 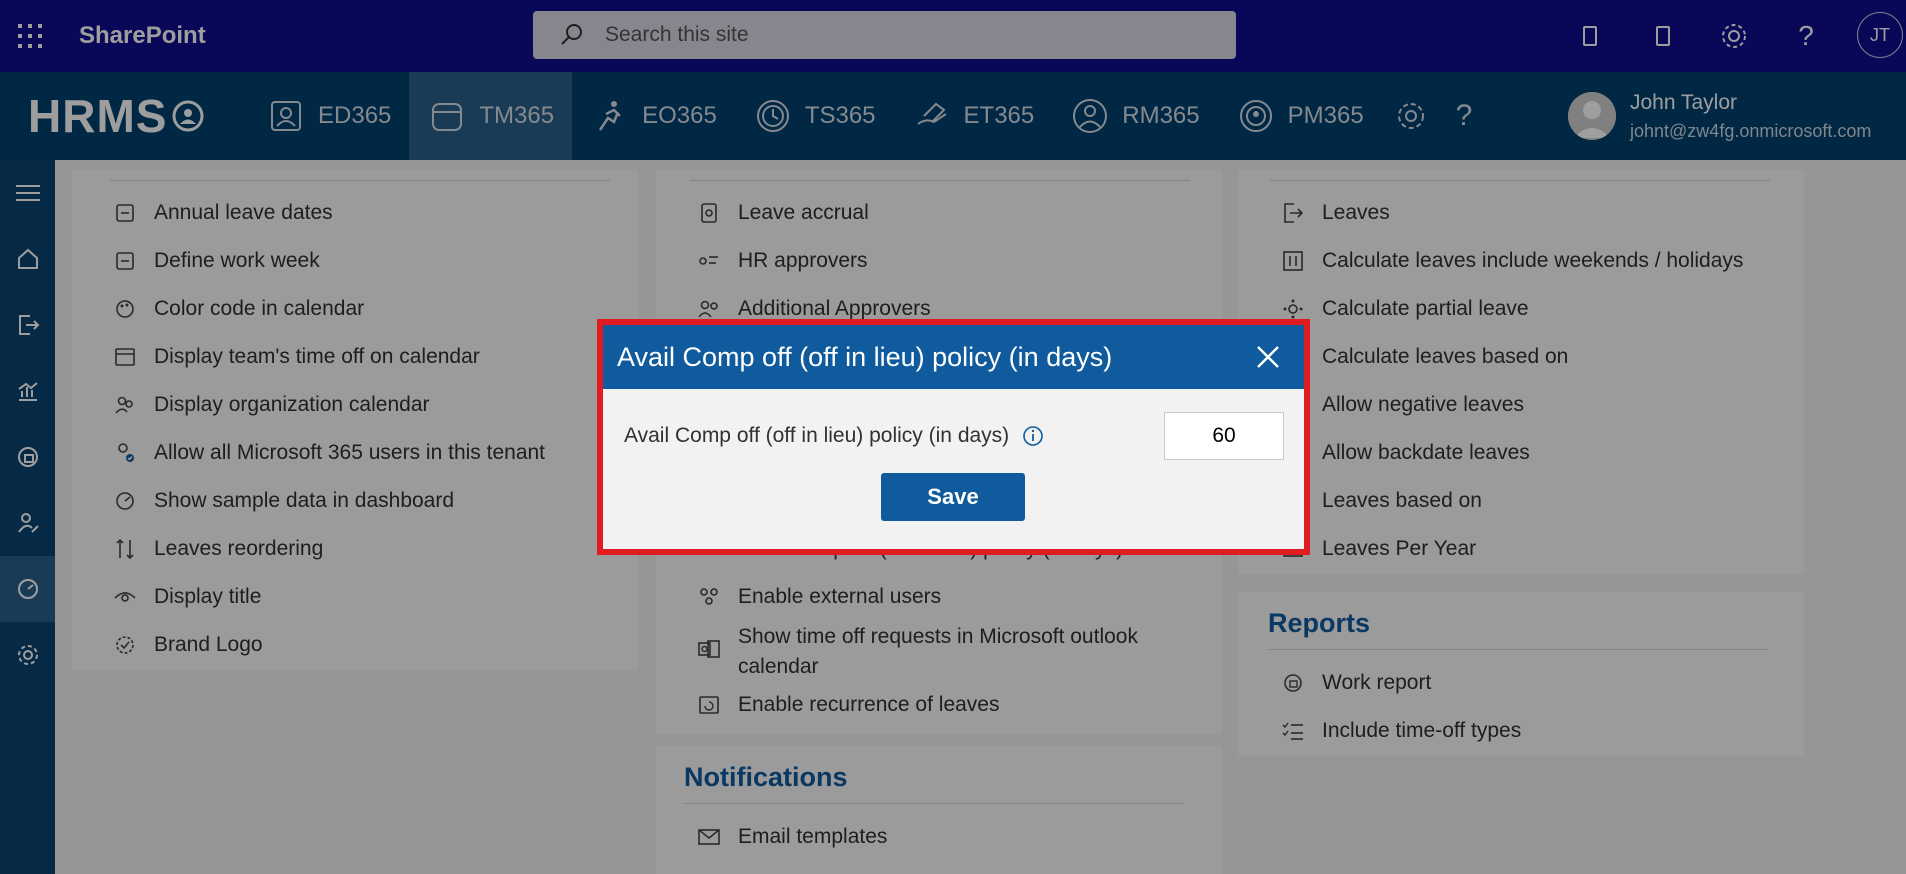 What do you see at coordinates (1033, 436) in the screenshot?
I see `info-icon` at bounding box center [1033, 436].